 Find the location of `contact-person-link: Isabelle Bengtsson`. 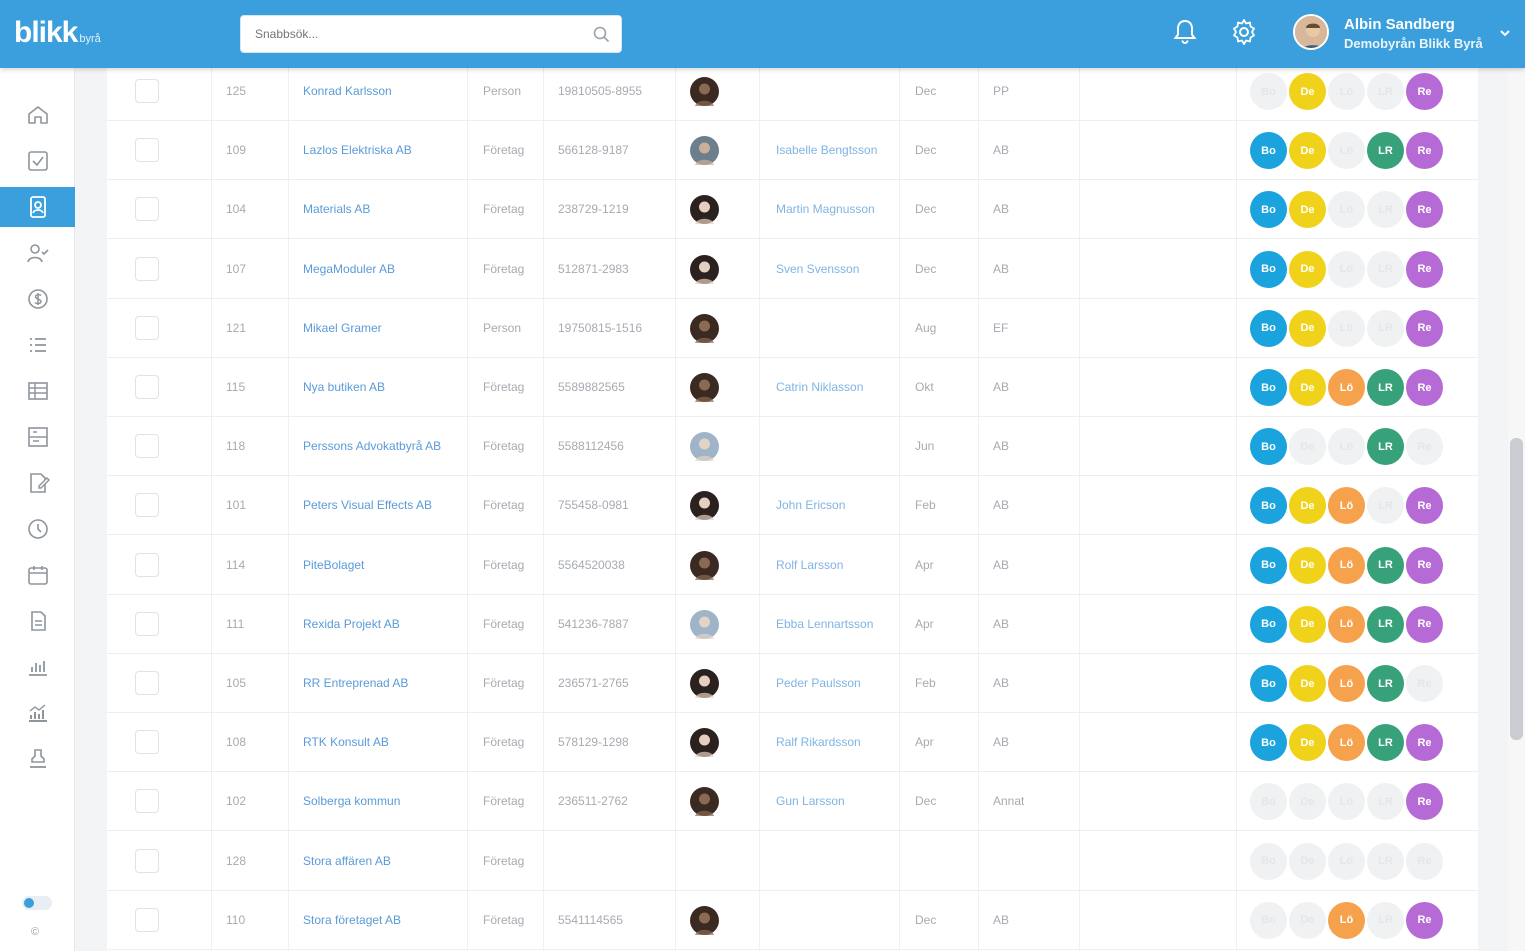

contact-person-link: Isabelle Bengtsson is located at coordinates (837, 150).